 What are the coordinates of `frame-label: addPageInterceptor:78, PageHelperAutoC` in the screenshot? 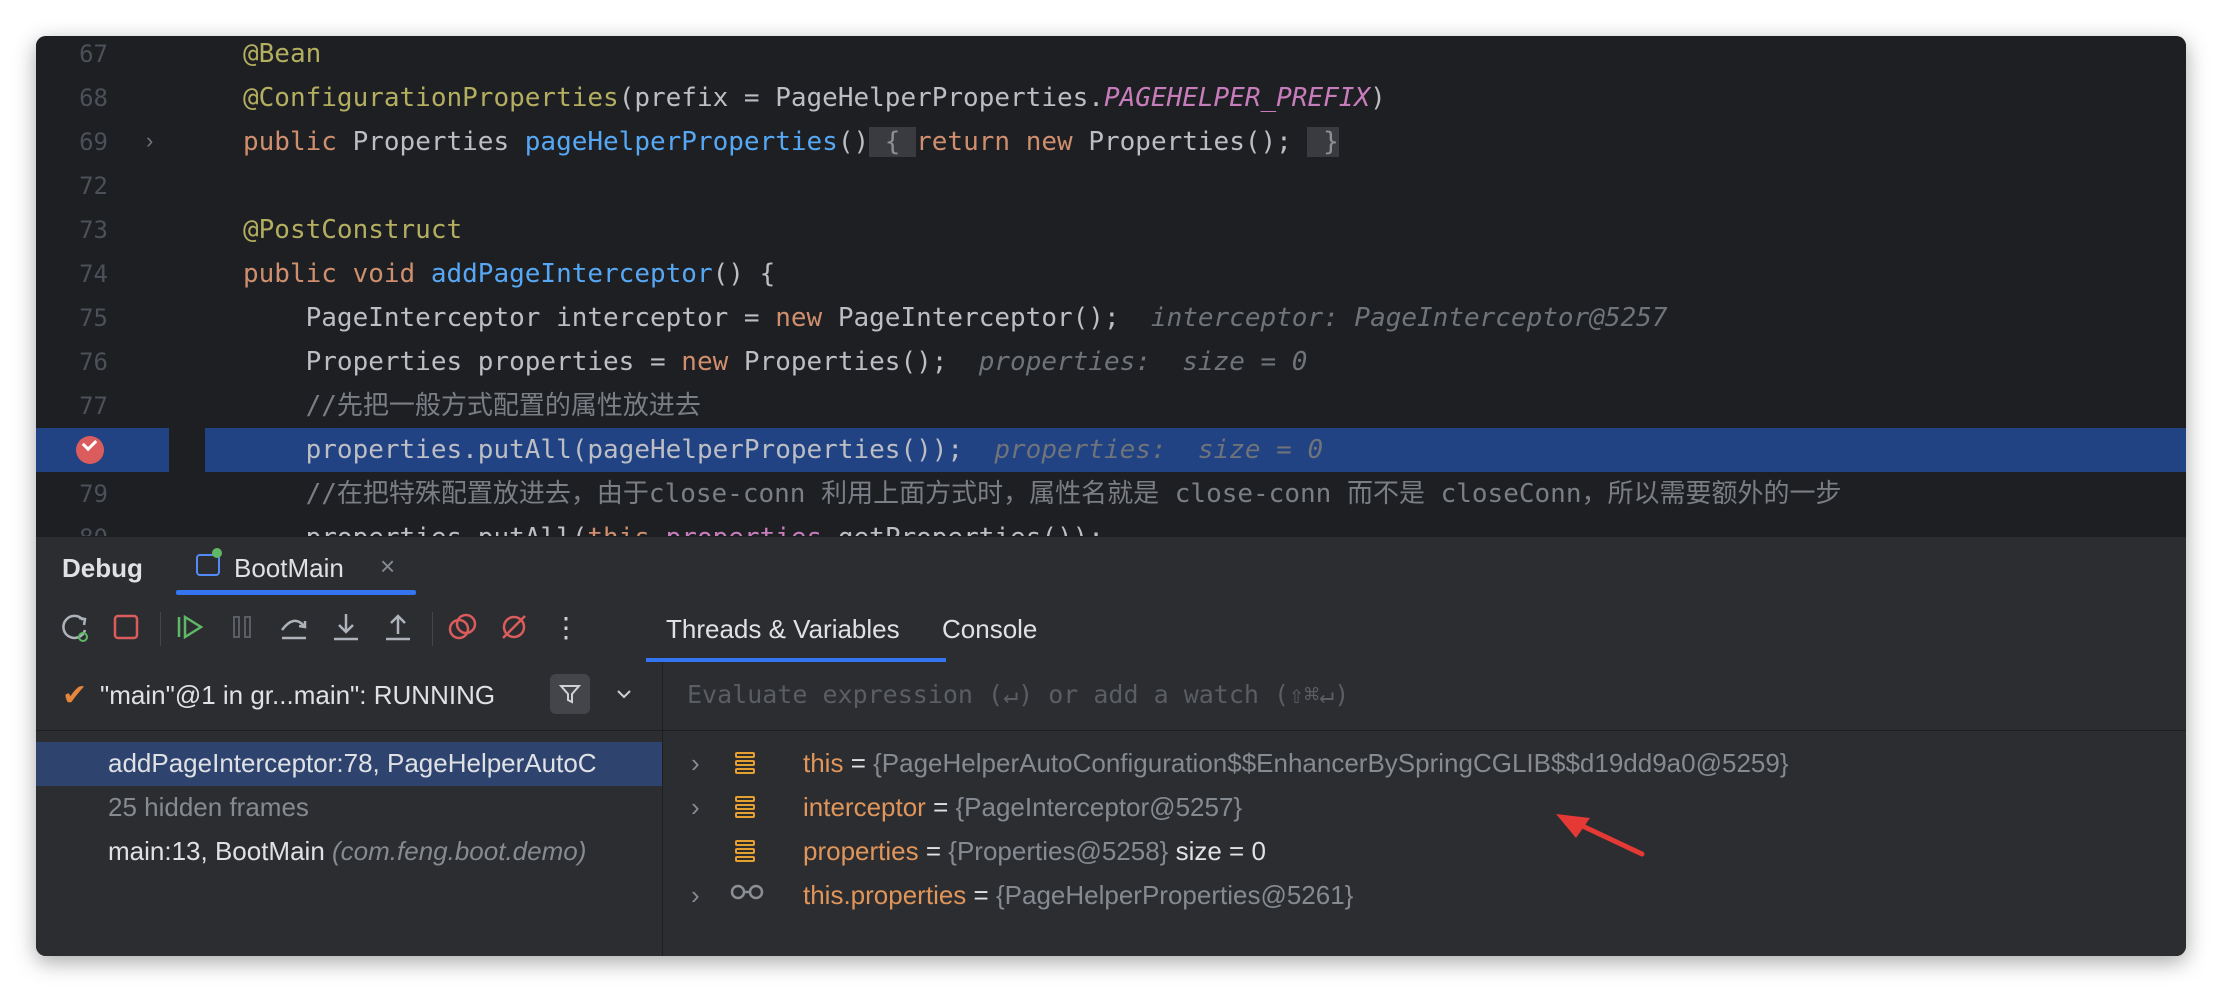 It's located at (352, 763).